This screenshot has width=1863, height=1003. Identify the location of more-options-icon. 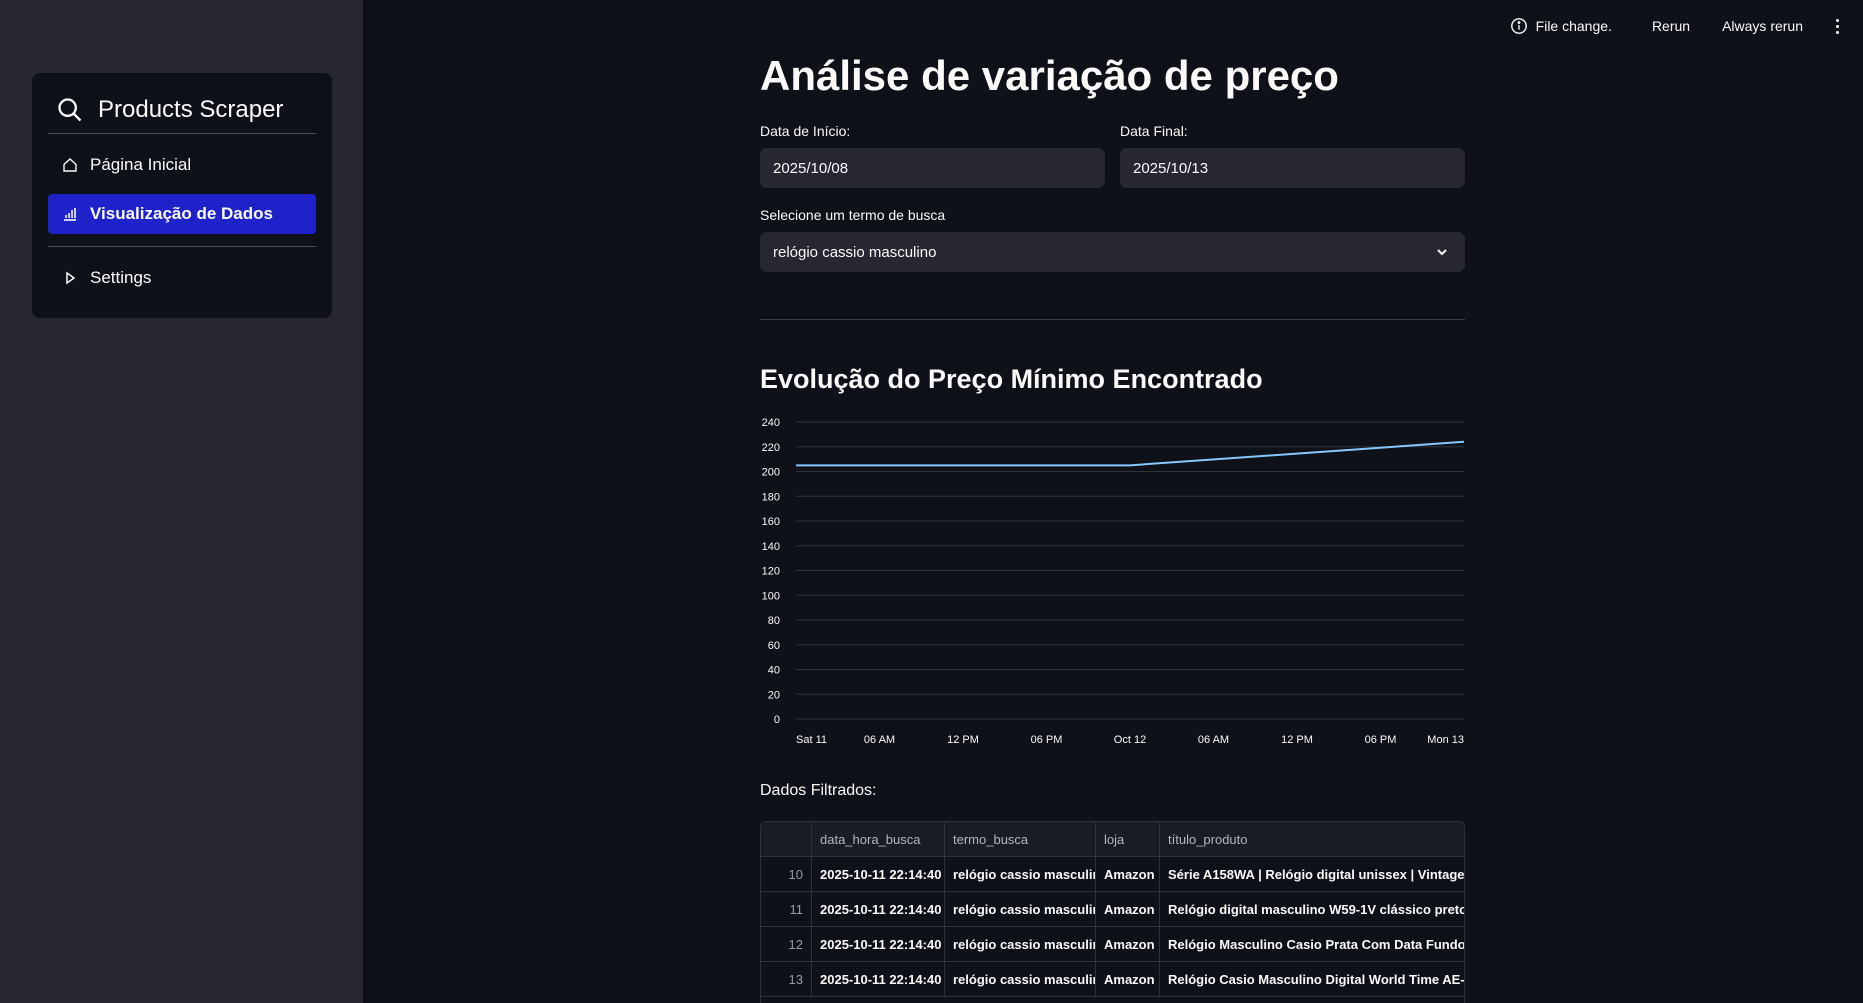
(1837, 26).